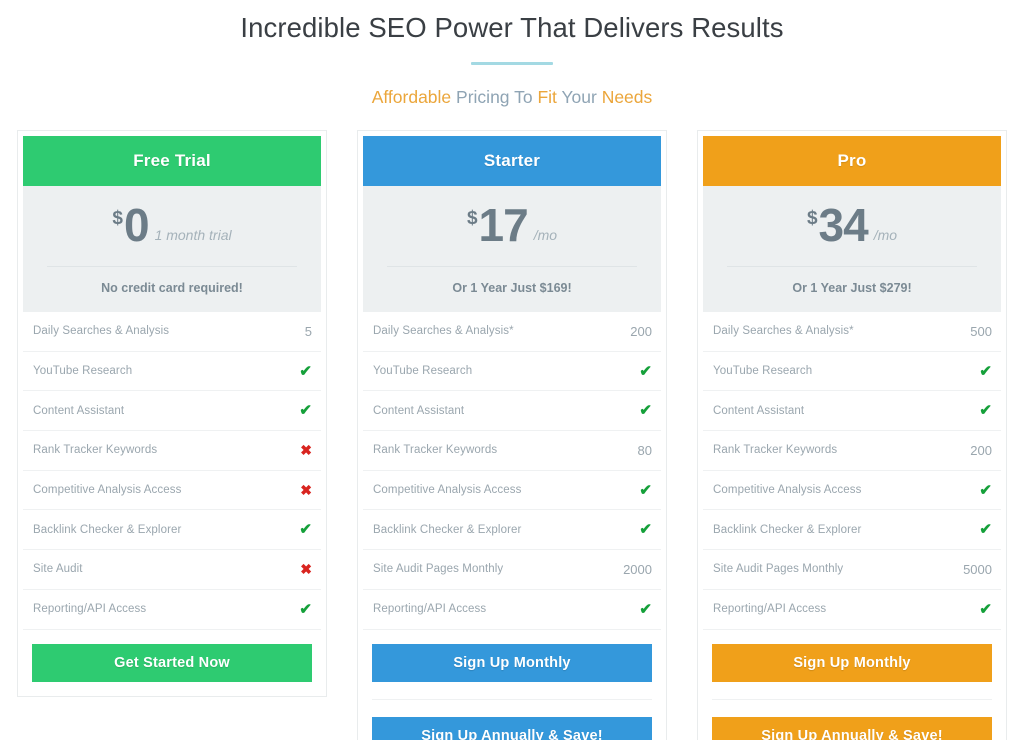 The width and height of the screenshot is (1024, 740). Describe the element at coordinates (512, 332) in the screenshot. I see `feature-row: Daily Searches & Analysis* 200` at that location.